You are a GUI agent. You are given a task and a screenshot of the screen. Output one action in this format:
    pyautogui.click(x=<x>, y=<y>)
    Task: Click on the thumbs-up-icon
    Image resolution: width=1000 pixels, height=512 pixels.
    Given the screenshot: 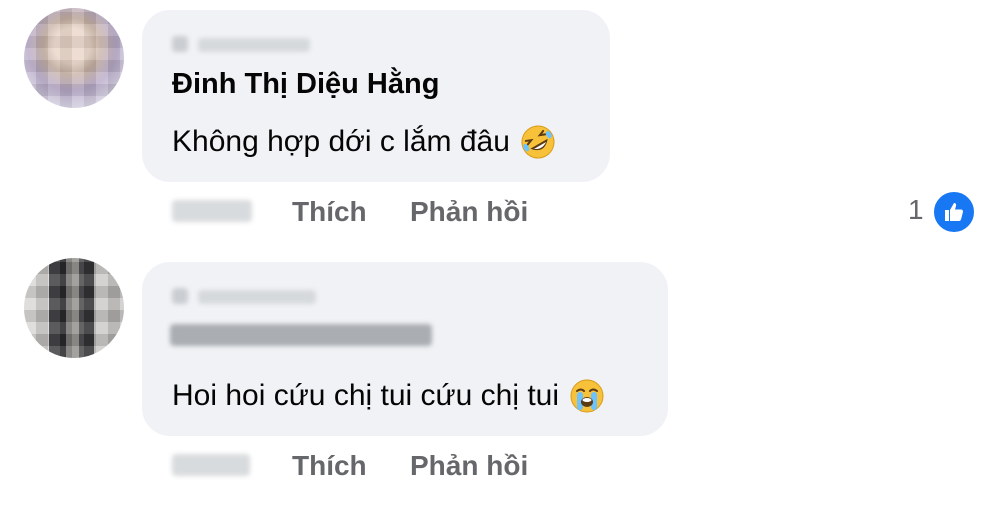 What is the action you would take?
    pyautogui.click(x=954, y=212)
    